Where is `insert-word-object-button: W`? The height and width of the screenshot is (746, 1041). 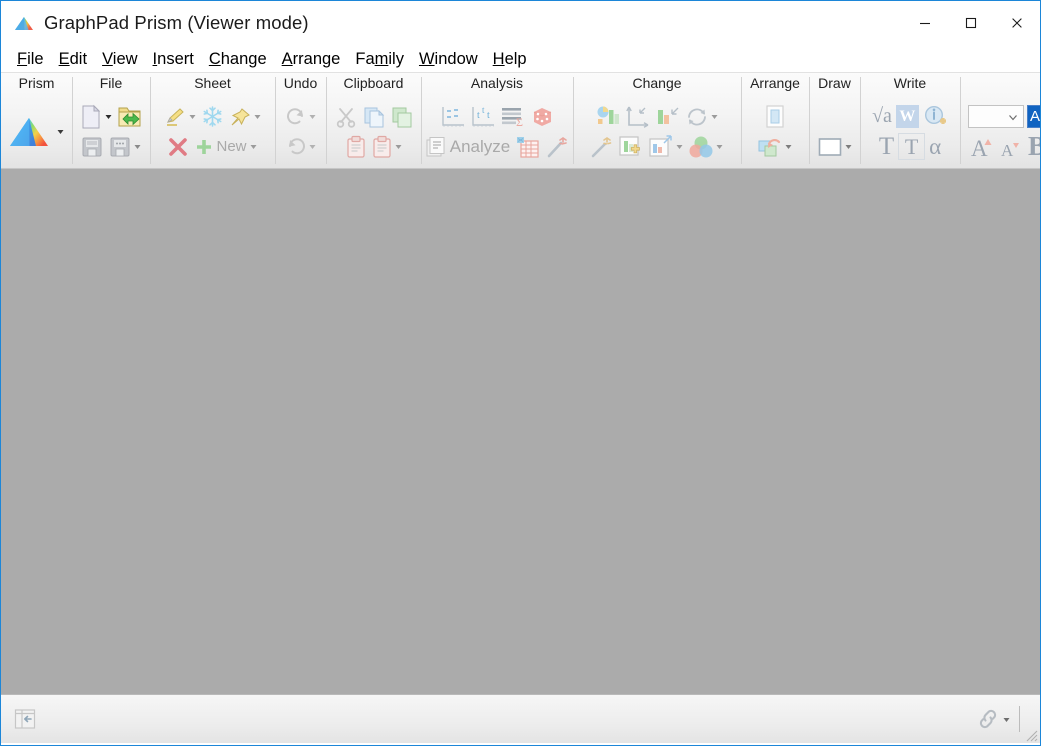 insert-word-object-button: W is located at coordinates (907, 116).